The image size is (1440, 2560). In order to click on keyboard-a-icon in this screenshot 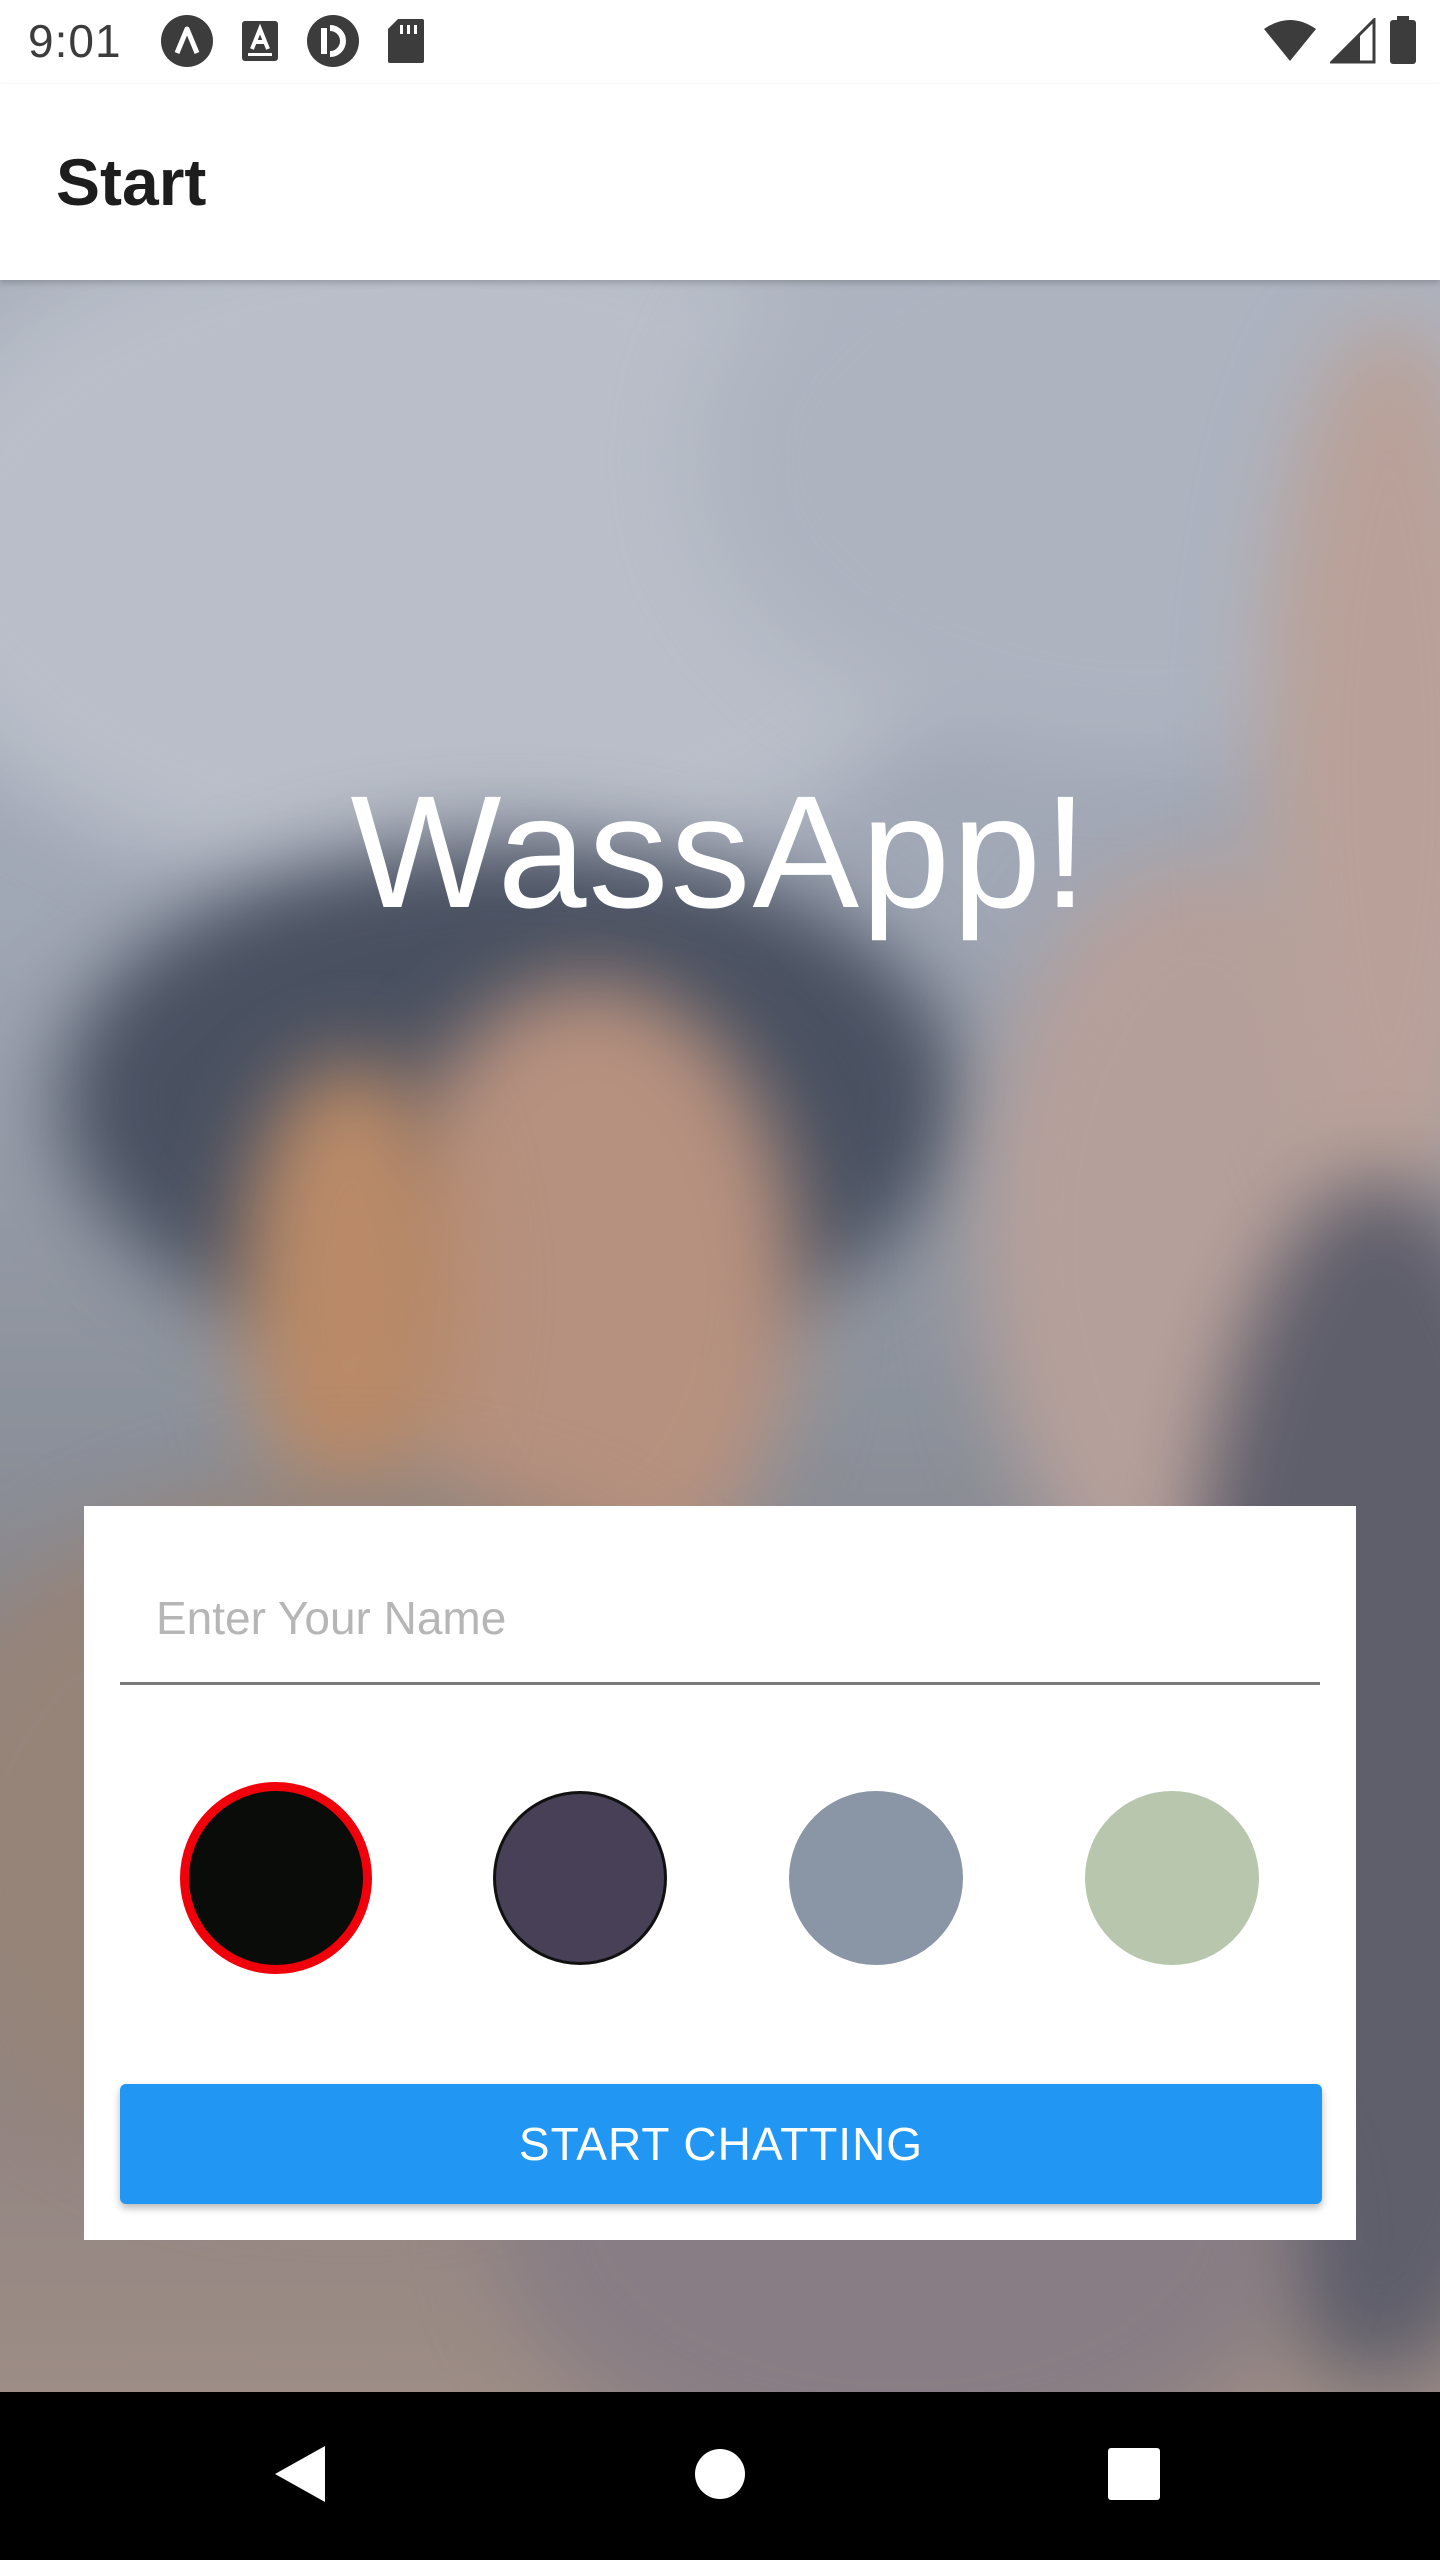, I will do `click(260, 41)`.